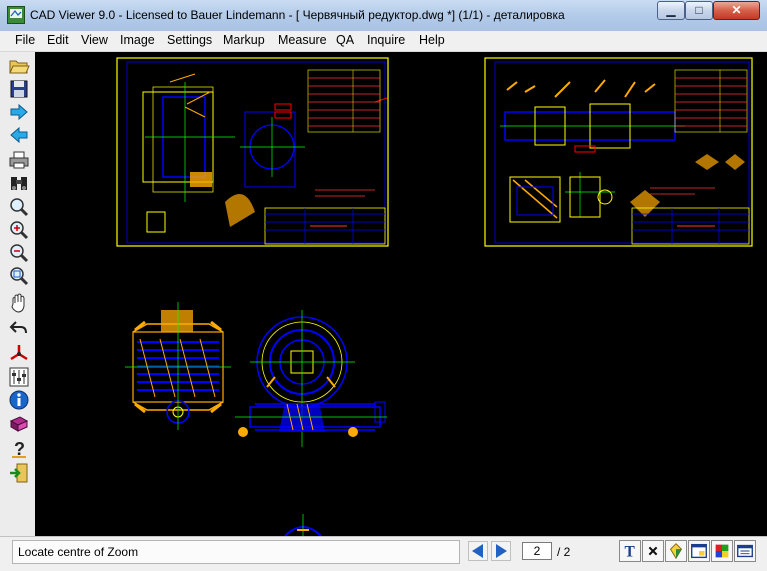  I want to click on color-icon, so click(676, 551).